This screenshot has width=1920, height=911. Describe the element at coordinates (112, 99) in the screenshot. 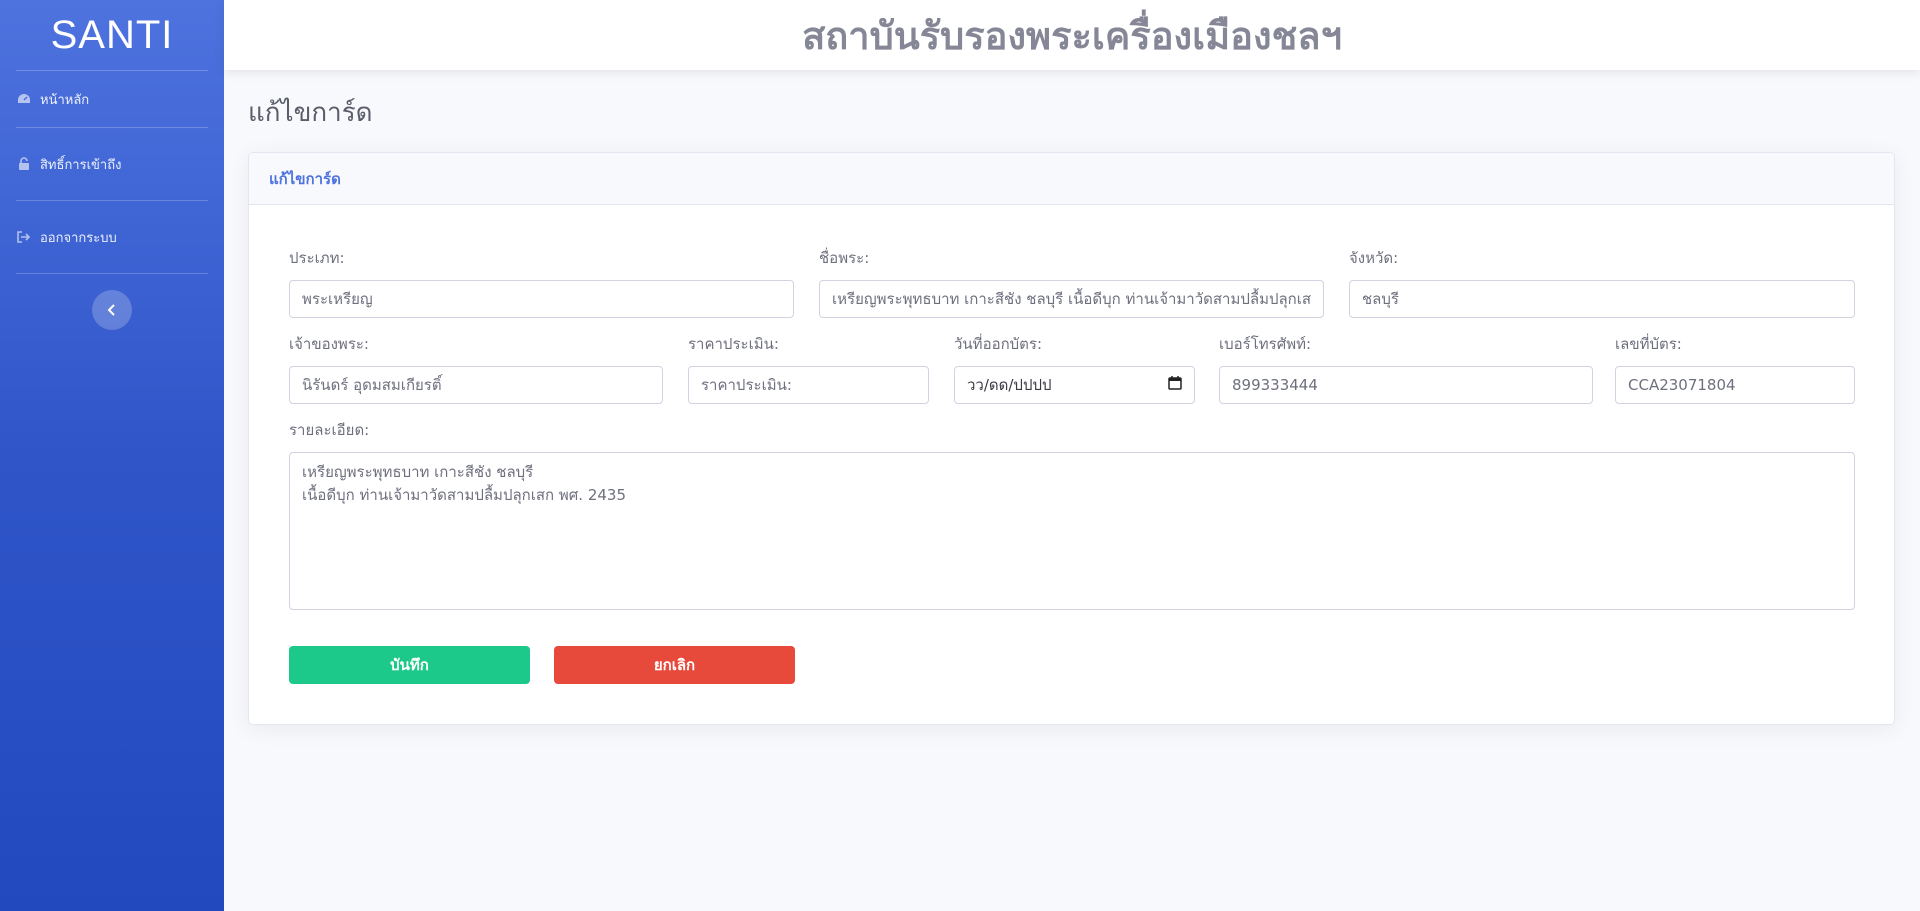

I see `sidebar-item-home: หน้าหลัก` at that location.